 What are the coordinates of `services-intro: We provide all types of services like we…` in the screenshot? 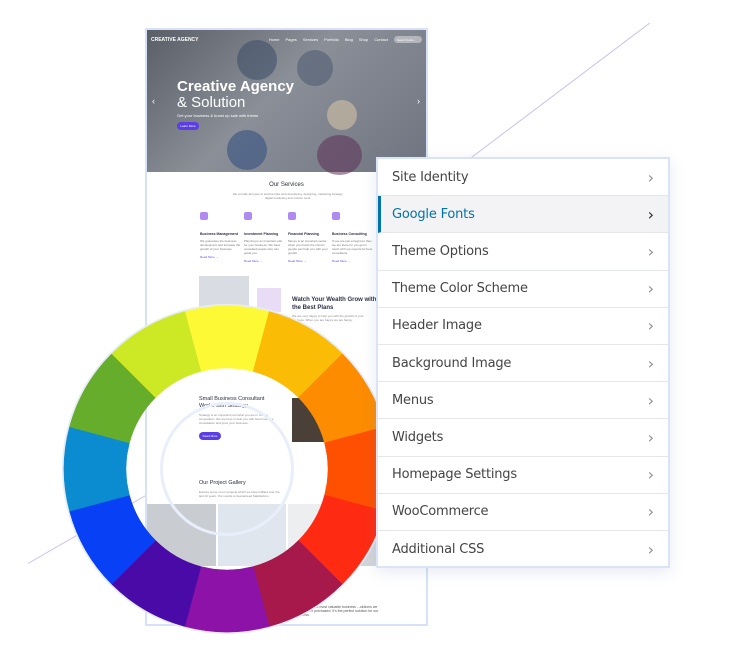 It's located at (288, 196).